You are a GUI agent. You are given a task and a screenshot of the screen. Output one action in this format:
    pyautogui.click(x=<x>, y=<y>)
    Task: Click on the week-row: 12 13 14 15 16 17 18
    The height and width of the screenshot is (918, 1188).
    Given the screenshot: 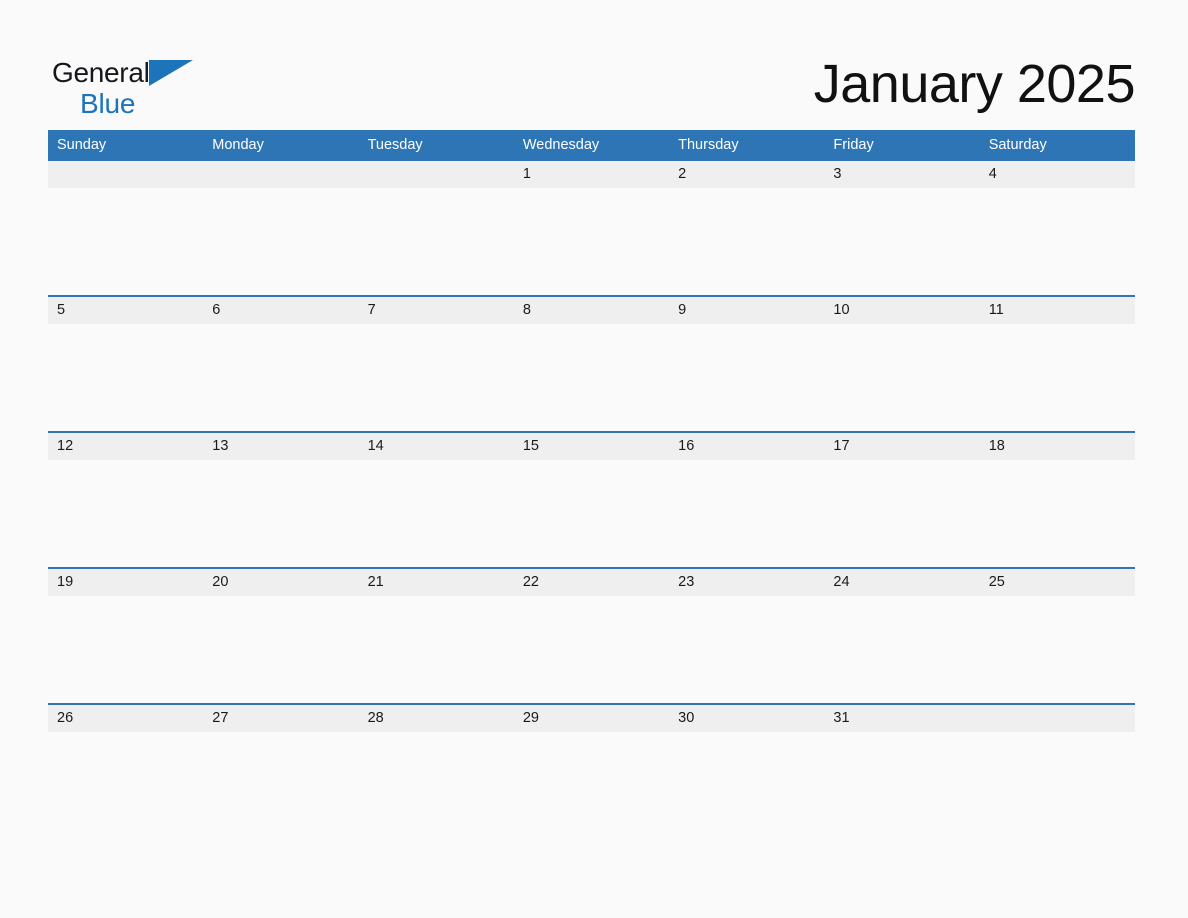 What is the action you would take?
    pyautogui.click(x=591, y=499)
    